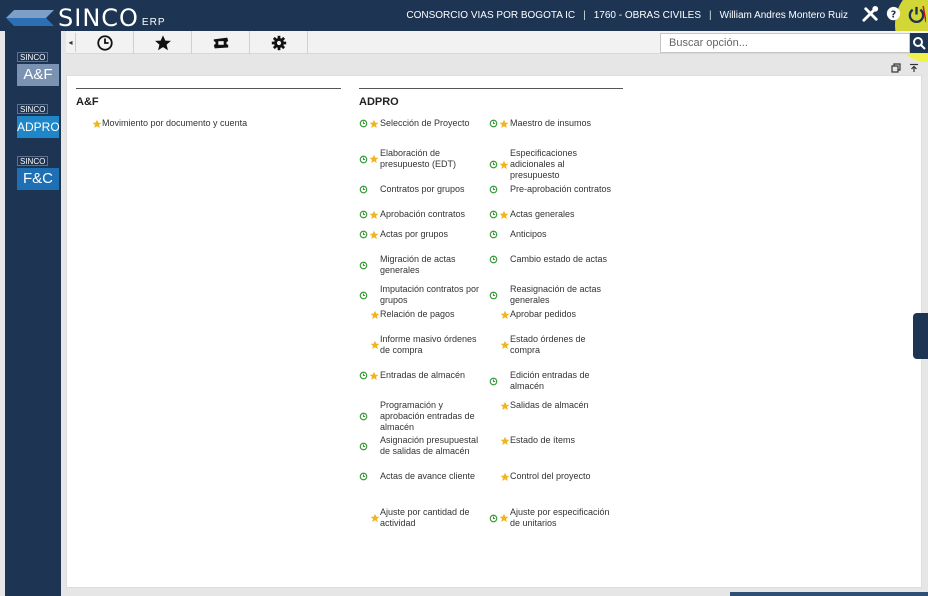  Describe the element at coordinates (552, 476) in the screenshot. I see `menu-option: Control del proyecto` at that location.